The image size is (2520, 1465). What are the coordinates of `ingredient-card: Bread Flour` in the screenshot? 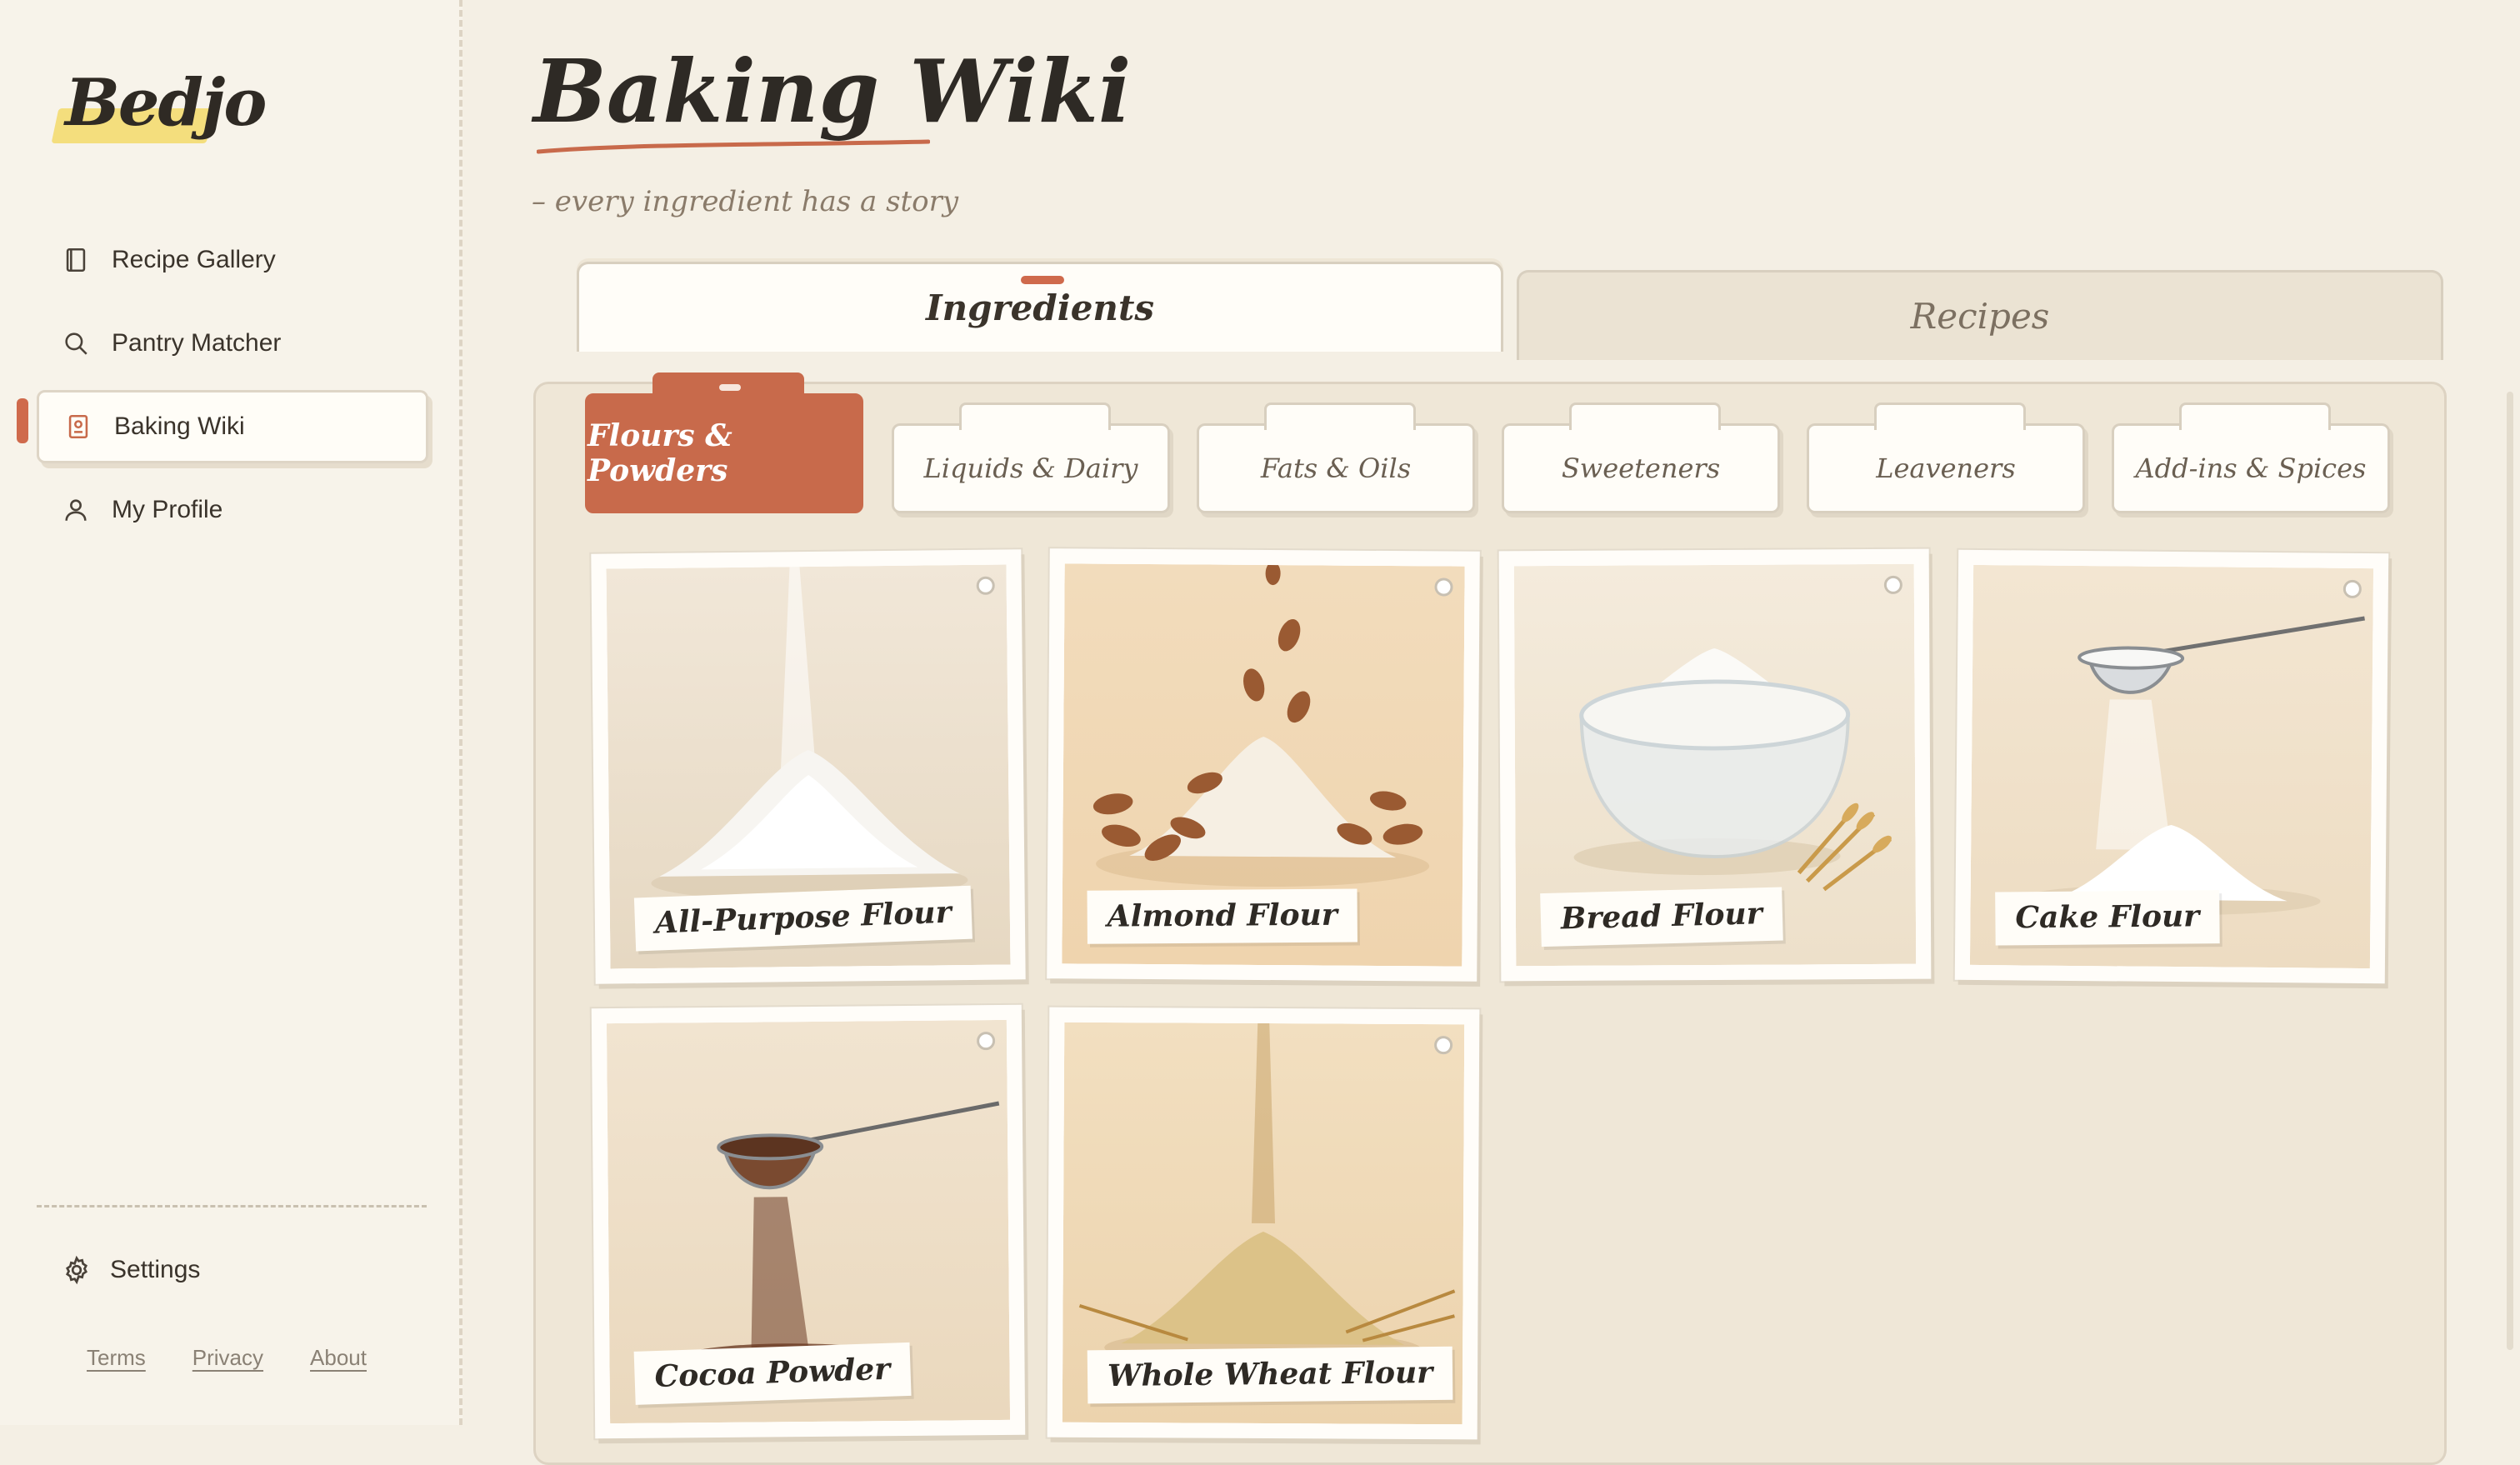 It's located at (1715, 765).